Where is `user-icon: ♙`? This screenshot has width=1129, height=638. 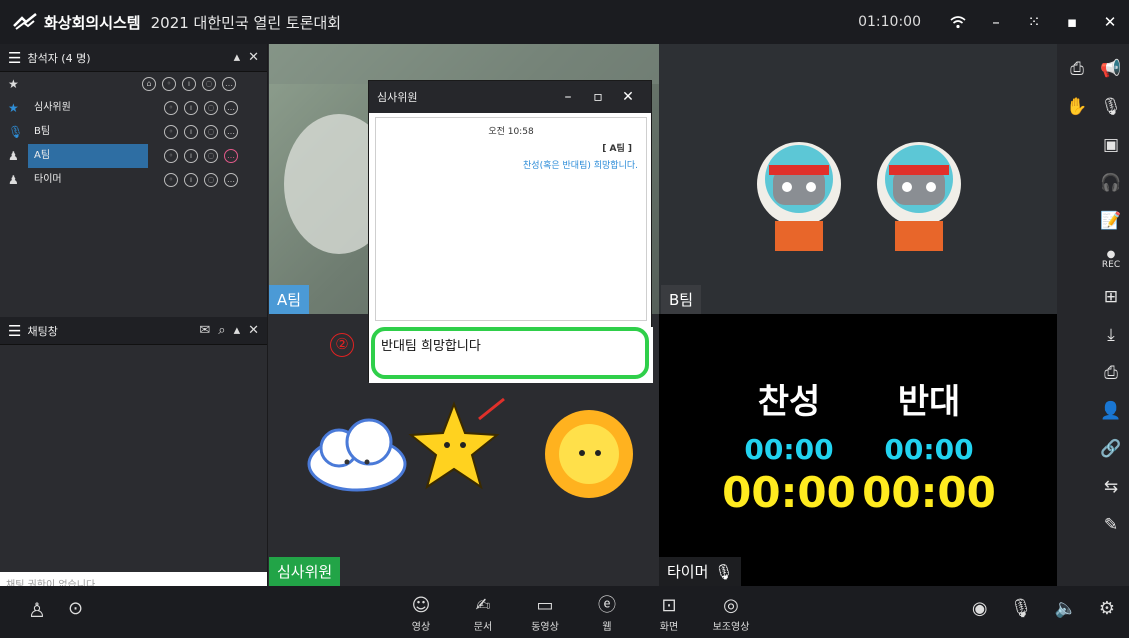
user-icon: ♙ is located at coordinates (37, 610).